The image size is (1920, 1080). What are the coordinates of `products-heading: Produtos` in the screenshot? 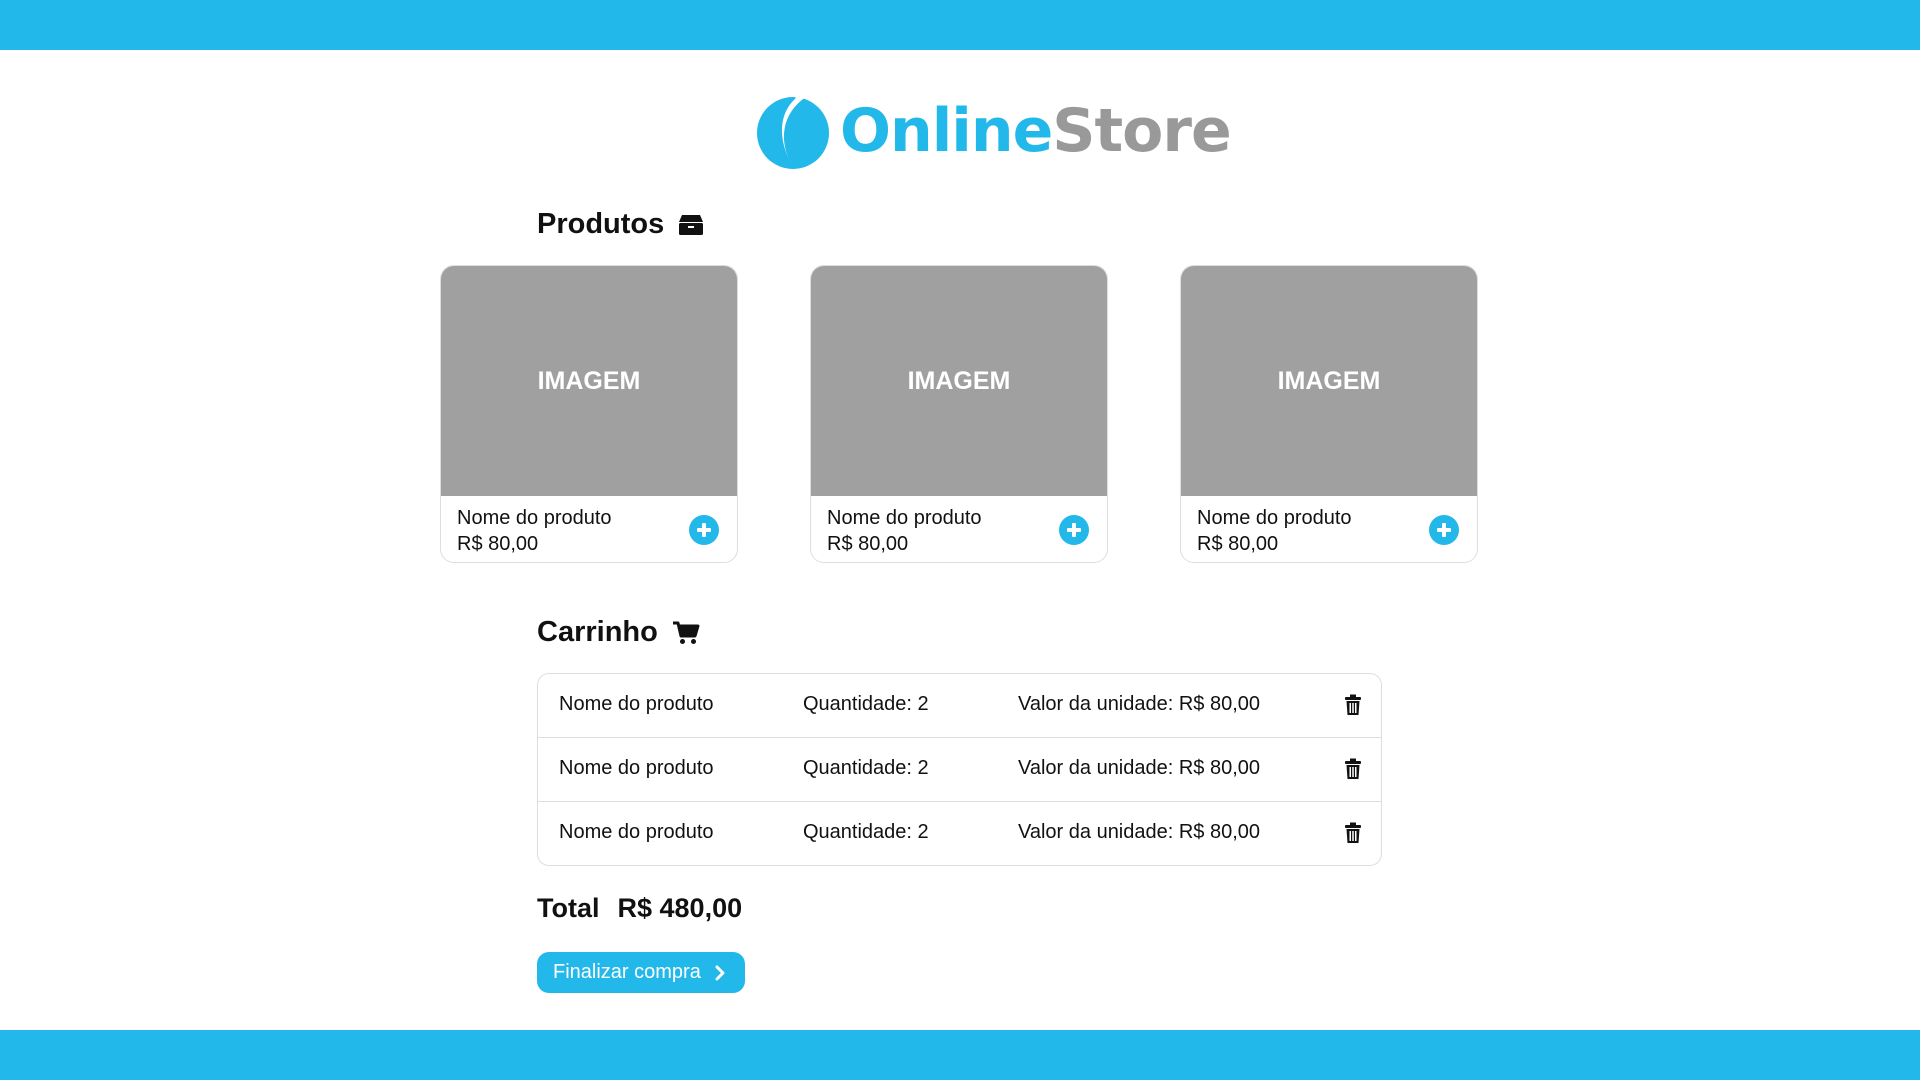 It's located at (620, 224).